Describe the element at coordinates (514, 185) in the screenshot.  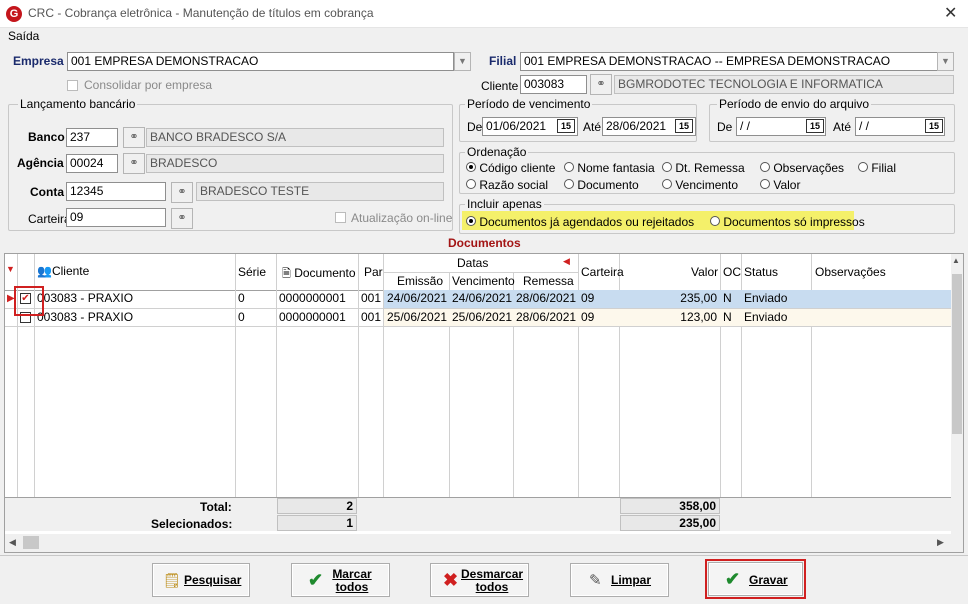
I see `option-label: Razão social` at that location.